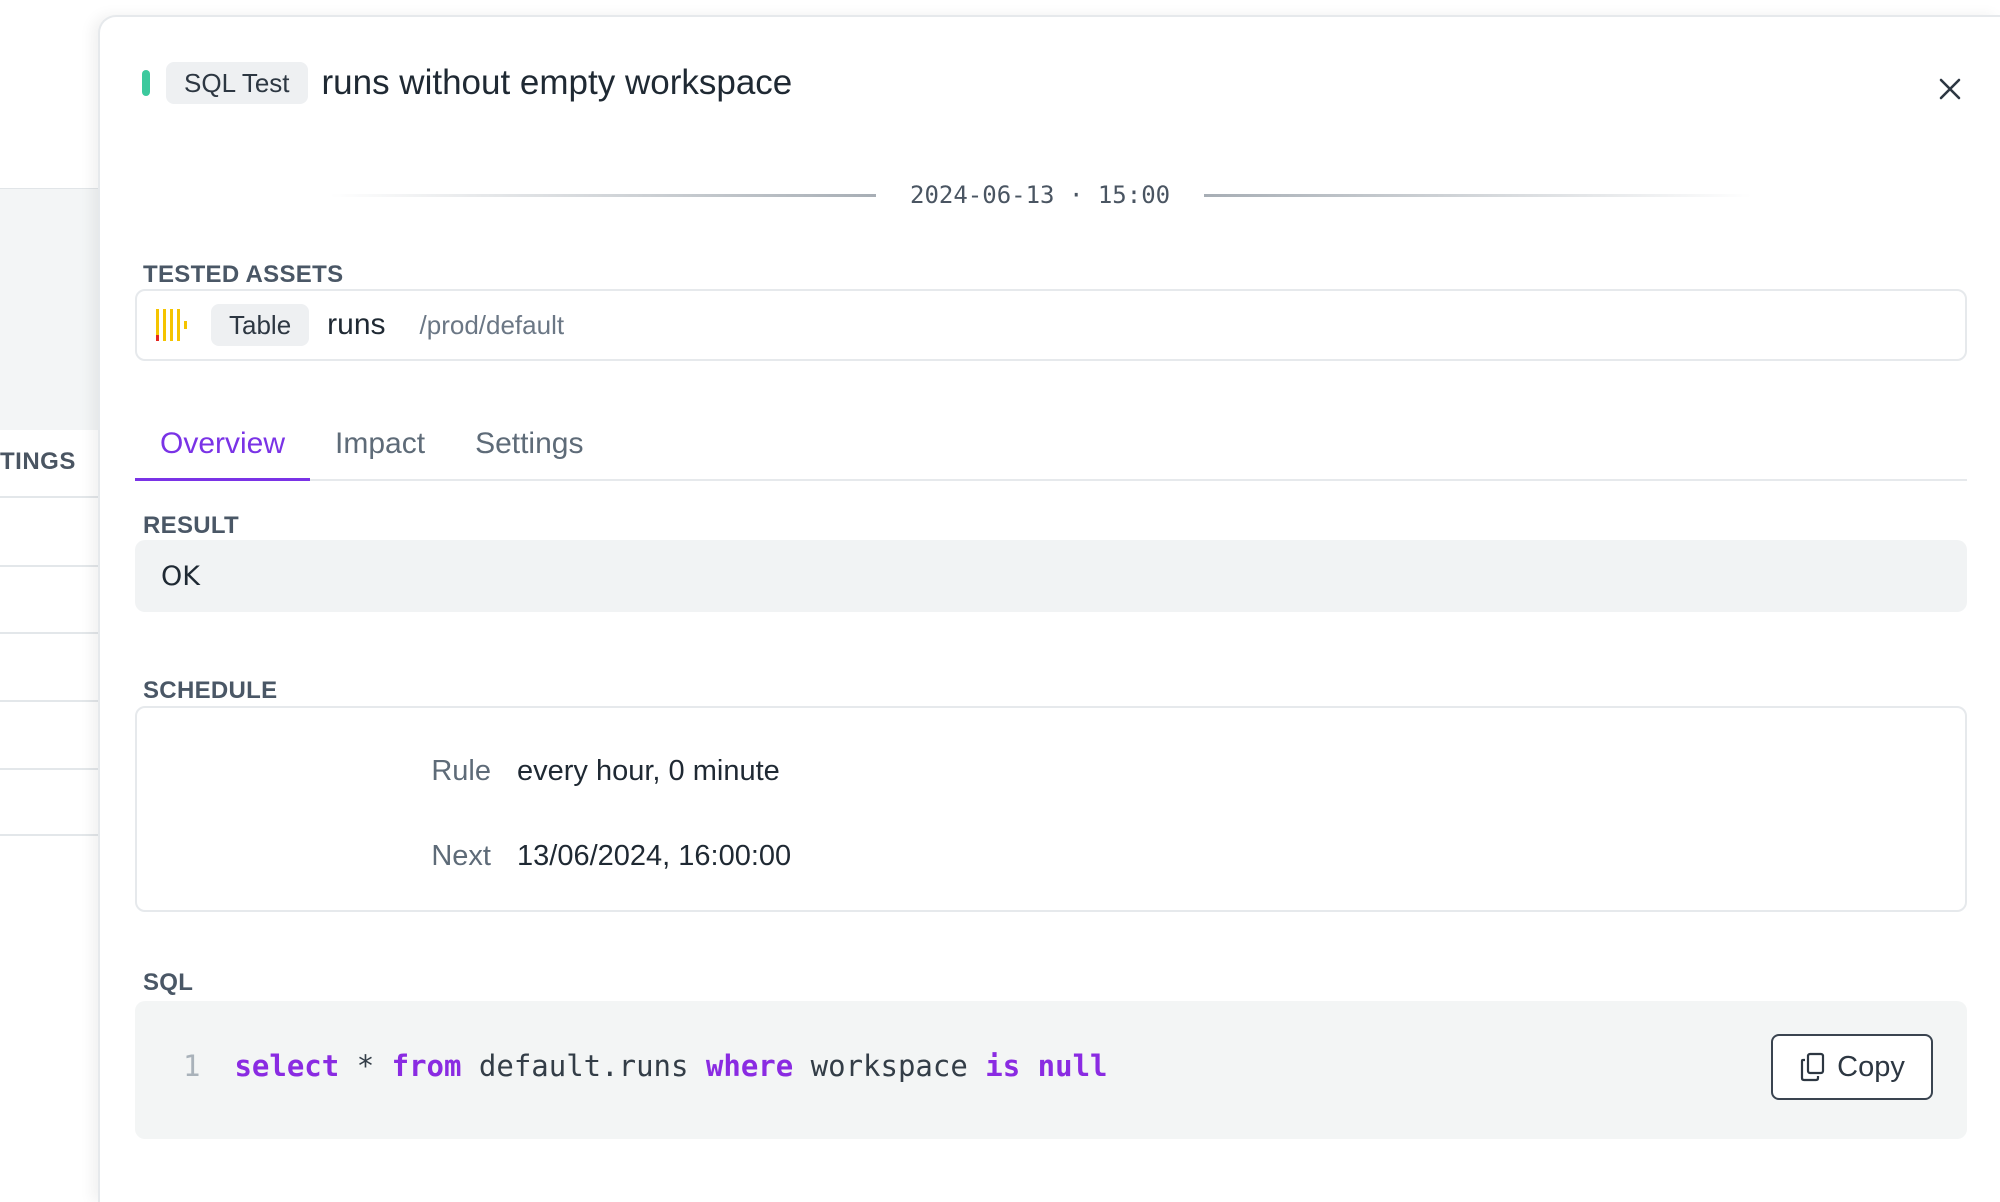  What do you see at coordinates (1051, 856) in the screenshot?
I see `schedule-next-row: Next 13/06/2024, 16:00:00` at bounding box center [1051, 856].